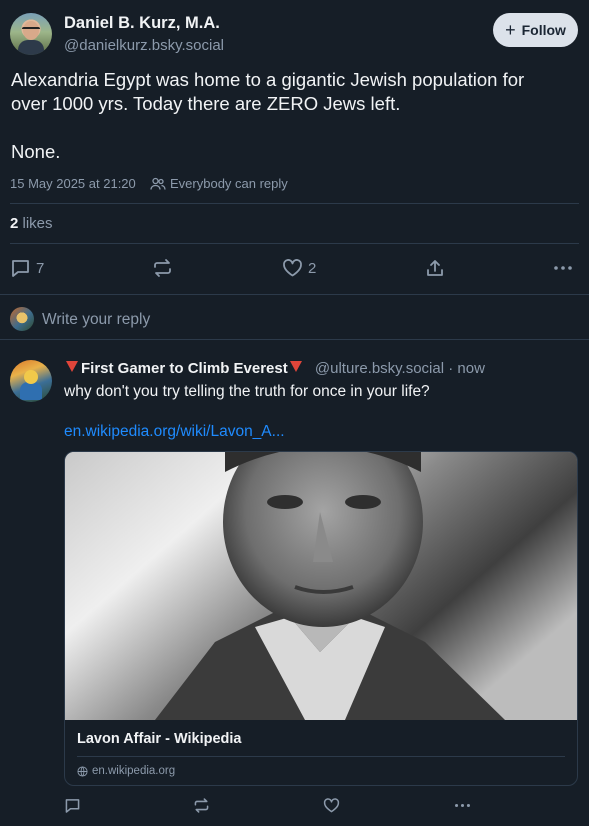 Image resolution: width=589 pixels, height=826 pixels. Describe the element at coordinates (158, 183) in the screenshot. I see `people-icon` at that location.